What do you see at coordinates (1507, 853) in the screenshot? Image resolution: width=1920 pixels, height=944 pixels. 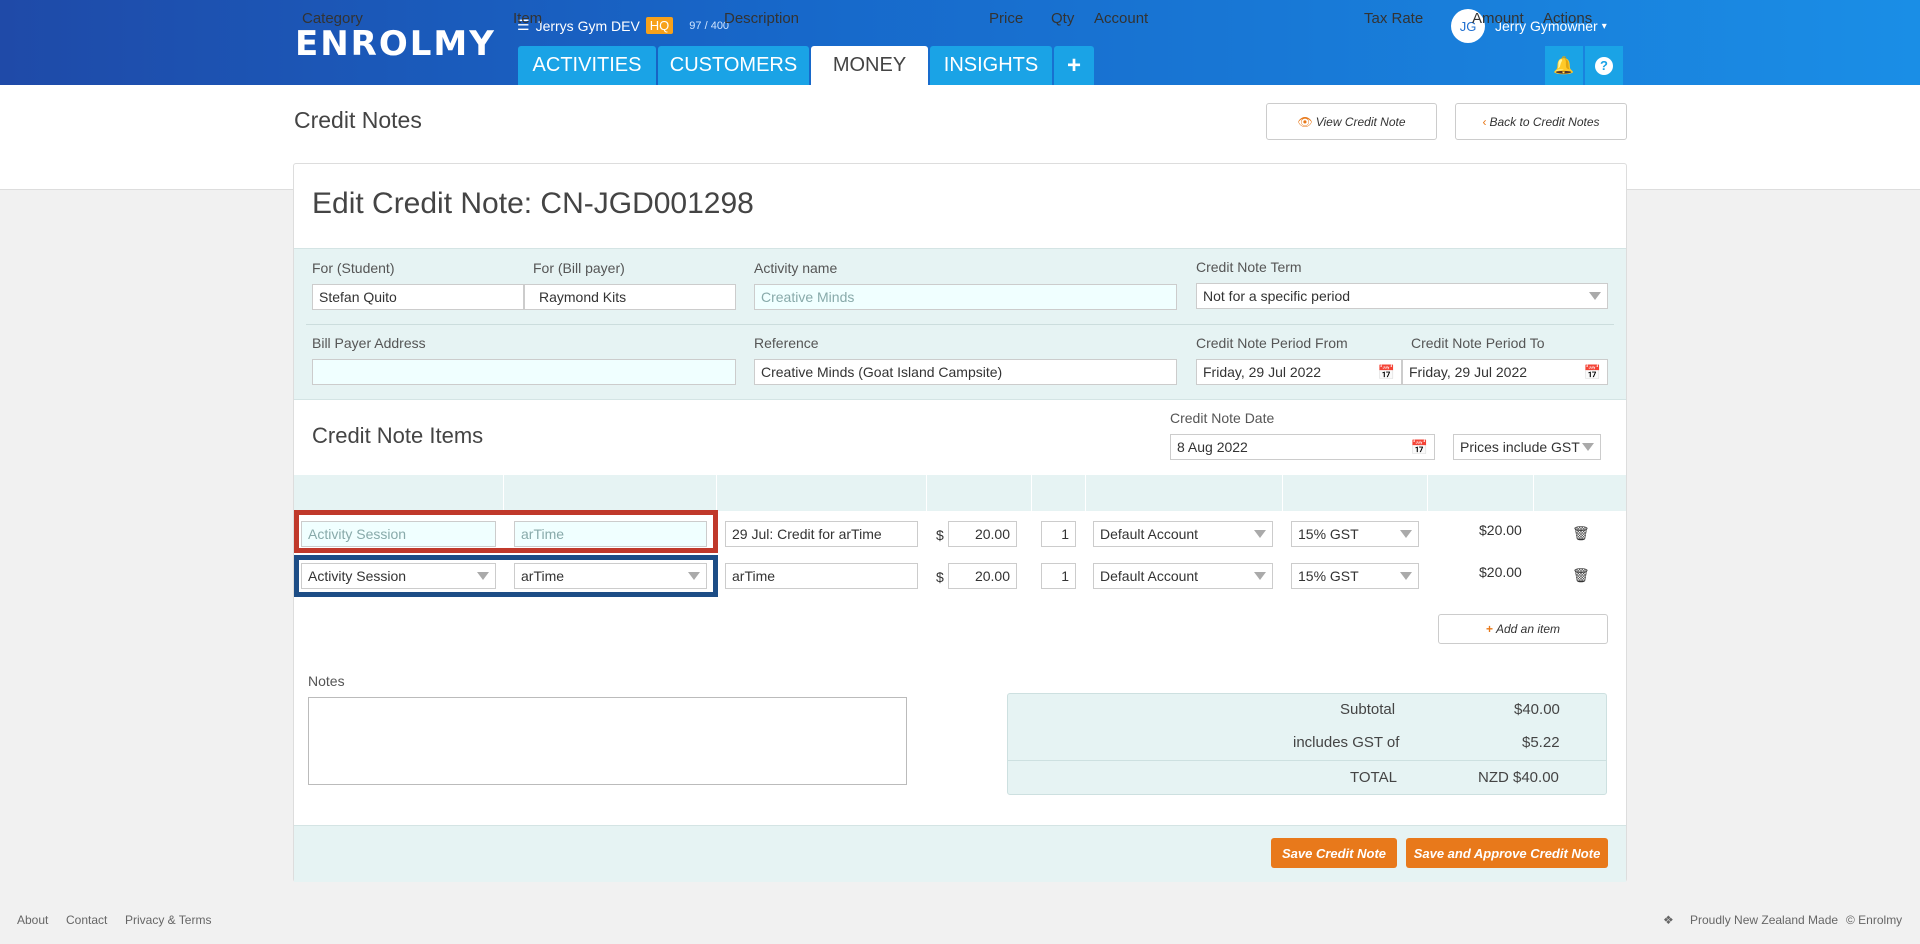 I see `save-and-approve-button: Save and Approve Credit Note` at bounding box center [1507, 853].